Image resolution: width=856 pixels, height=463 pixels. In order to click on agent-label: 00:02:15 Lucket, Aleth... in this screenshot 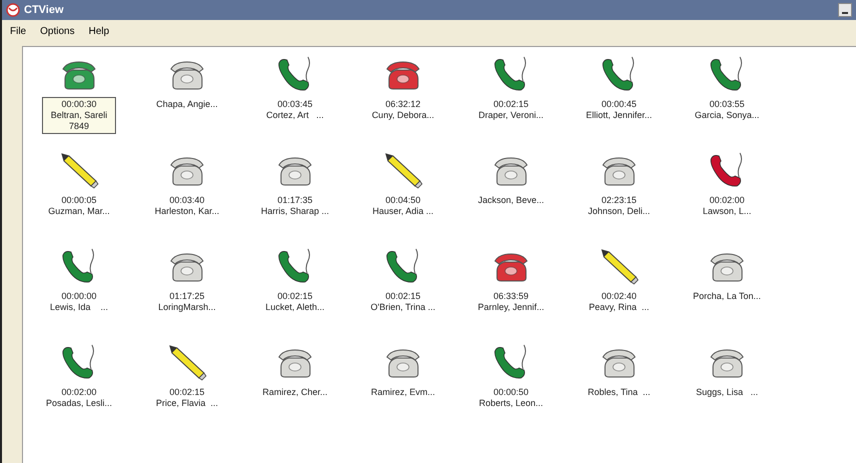, I will do `click(295, 302)`.